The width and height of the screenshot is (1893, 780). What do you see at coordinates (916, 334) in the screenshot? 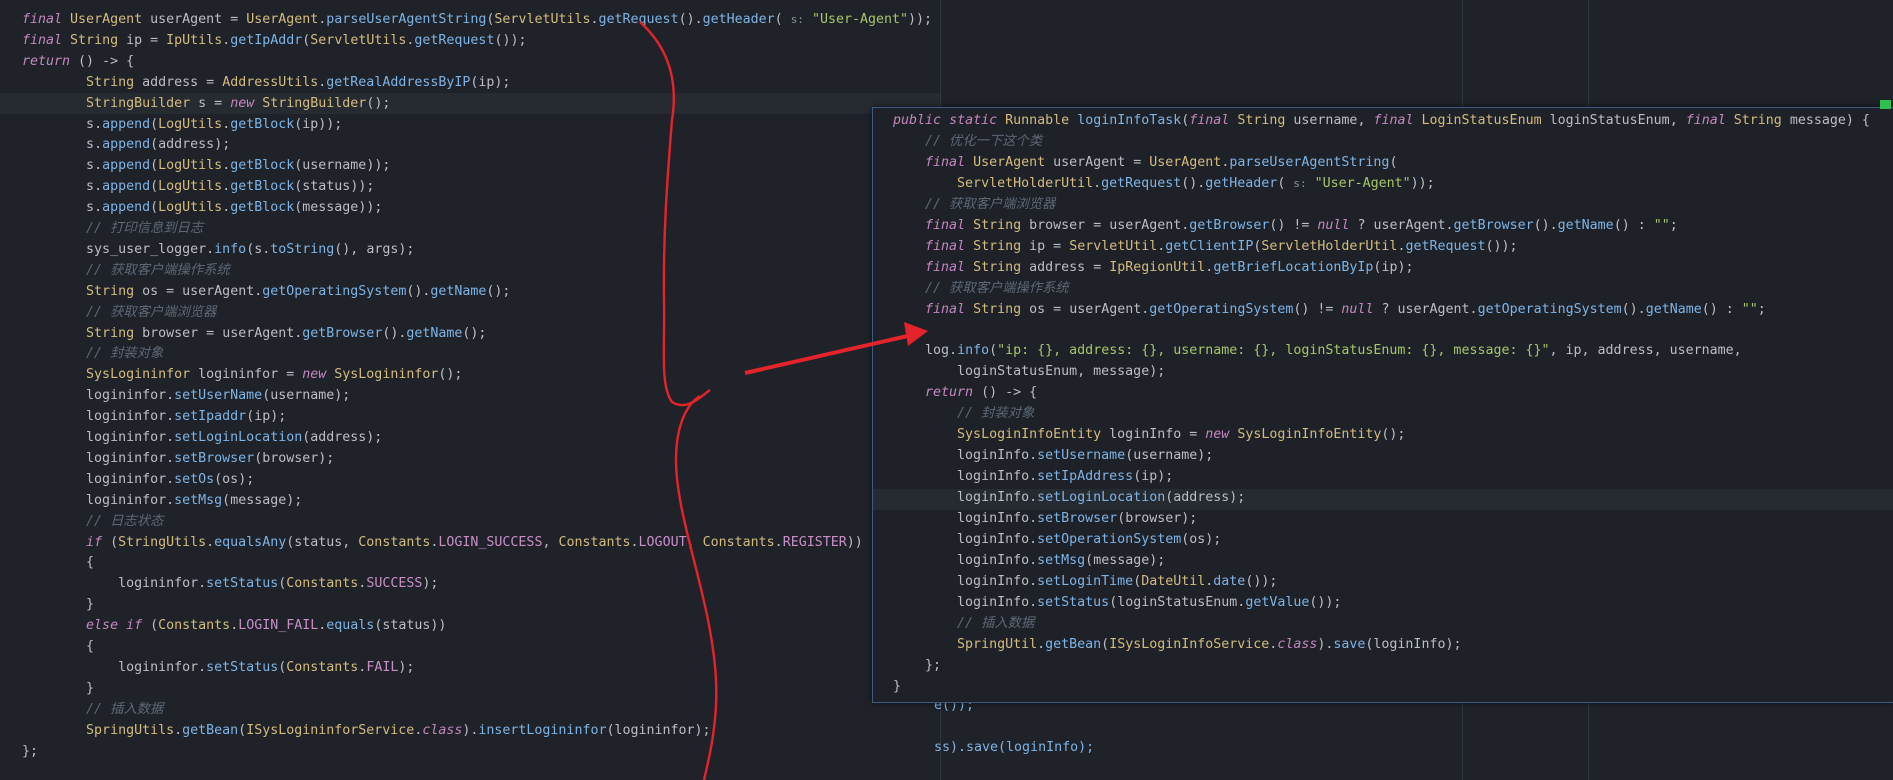
I see `red-arrow-head-icon` at bounding box center [916, 334].